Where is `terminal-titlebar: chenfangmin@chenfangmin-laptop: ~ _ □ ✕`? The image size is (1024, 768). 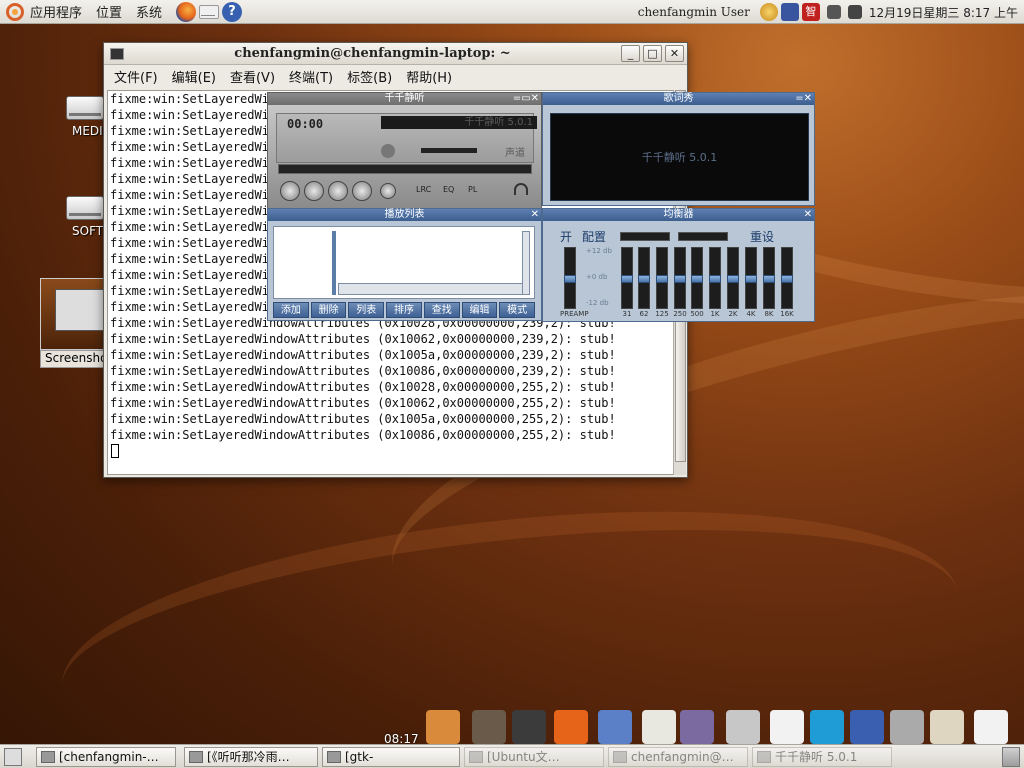
terminal-titlebar: chenfangmin@chenfangmin-laptop: ~ _ □ ✕ is located at coordinates (395, 54).